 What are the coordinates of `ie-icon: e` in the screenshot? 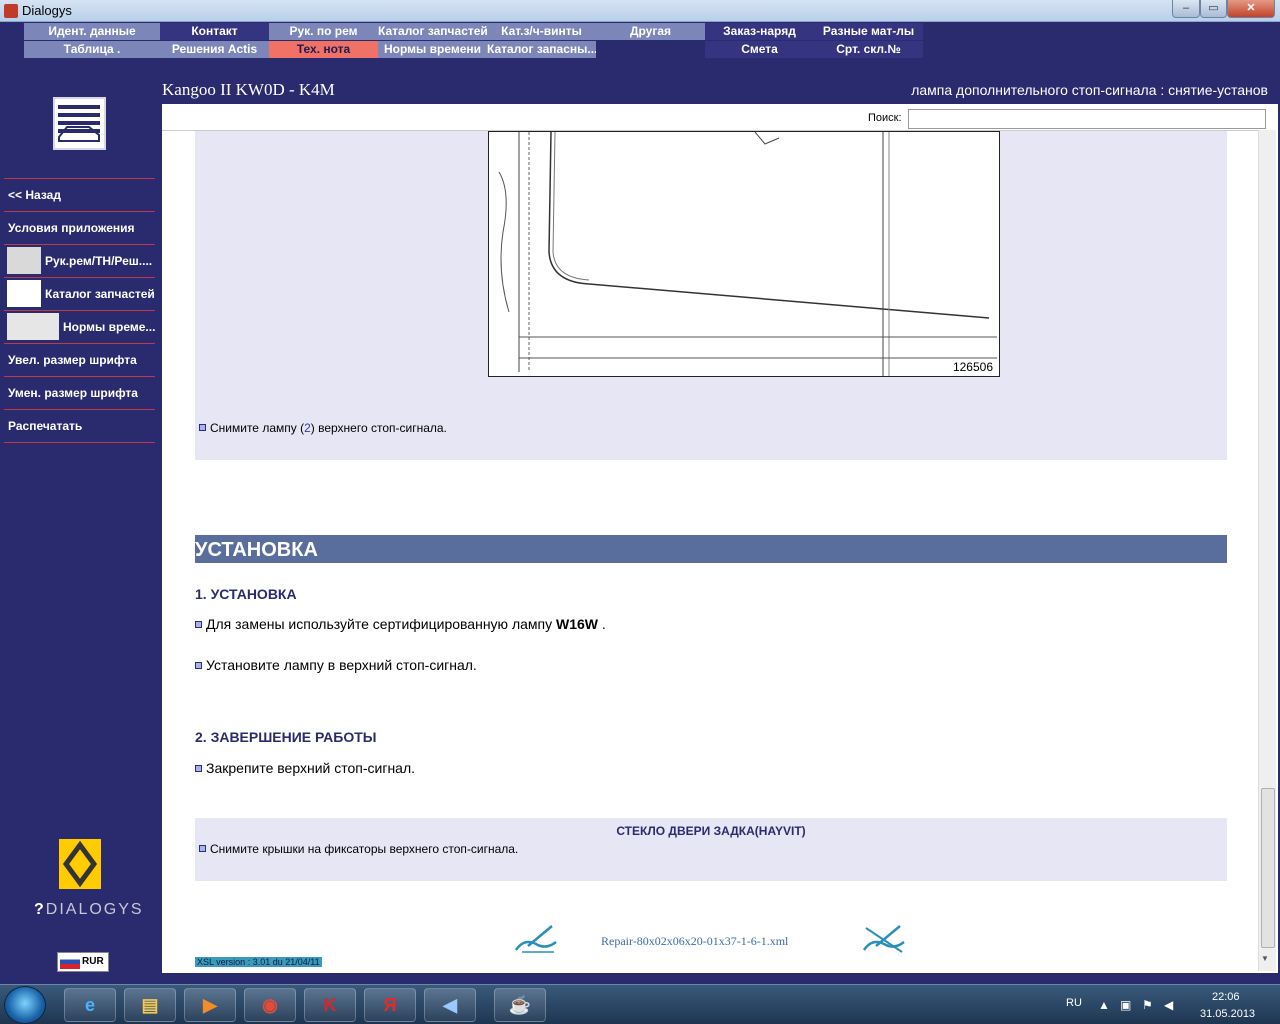 It's located at (90, 1005).